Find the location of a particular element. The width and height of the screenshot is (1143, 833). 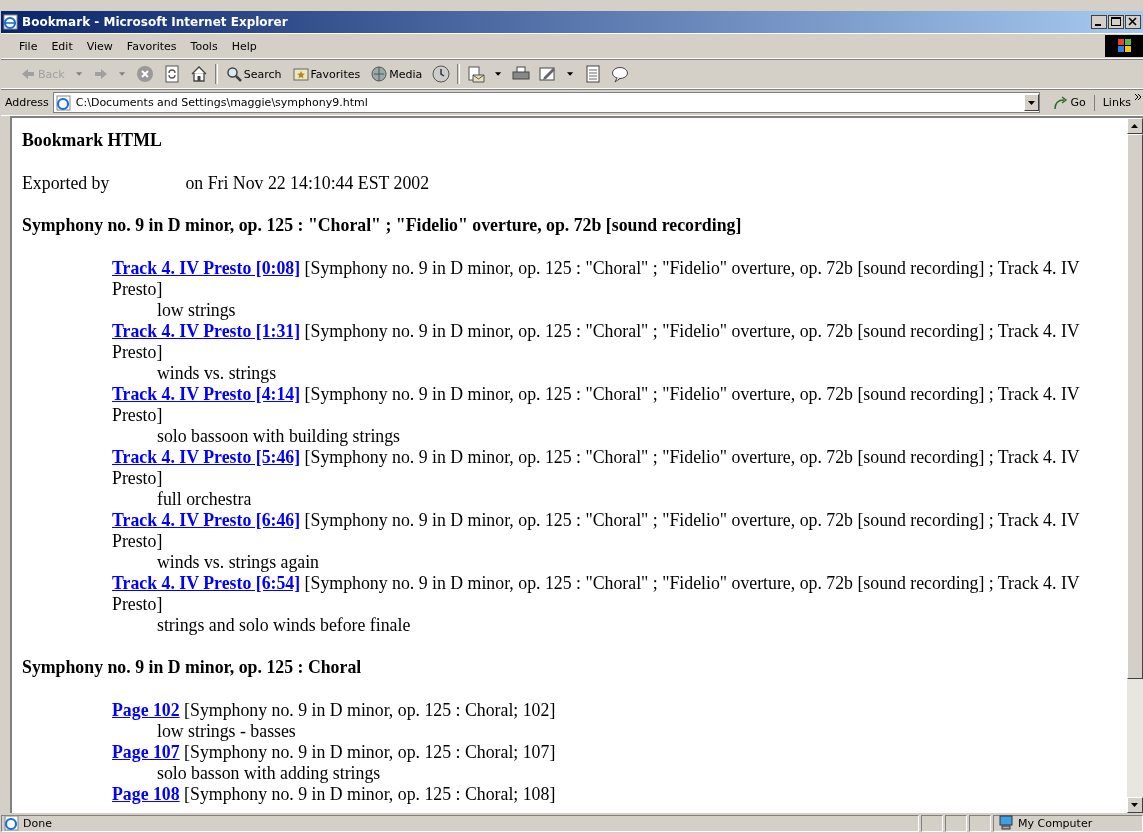

menu-item: Tools is located at coordinates (205, 46).